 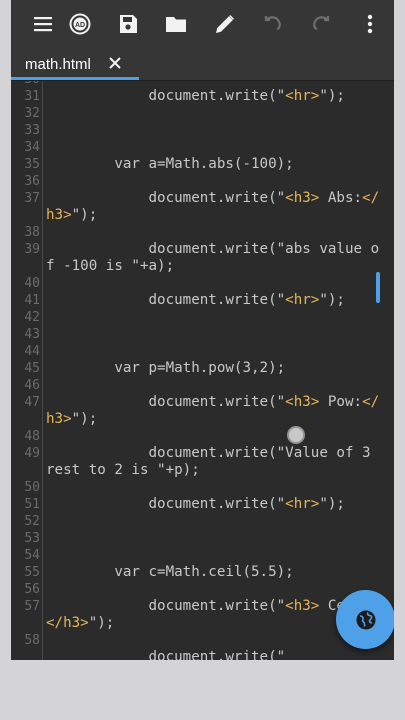 I want to click on line-number: 44, so click(x=32, y=351).